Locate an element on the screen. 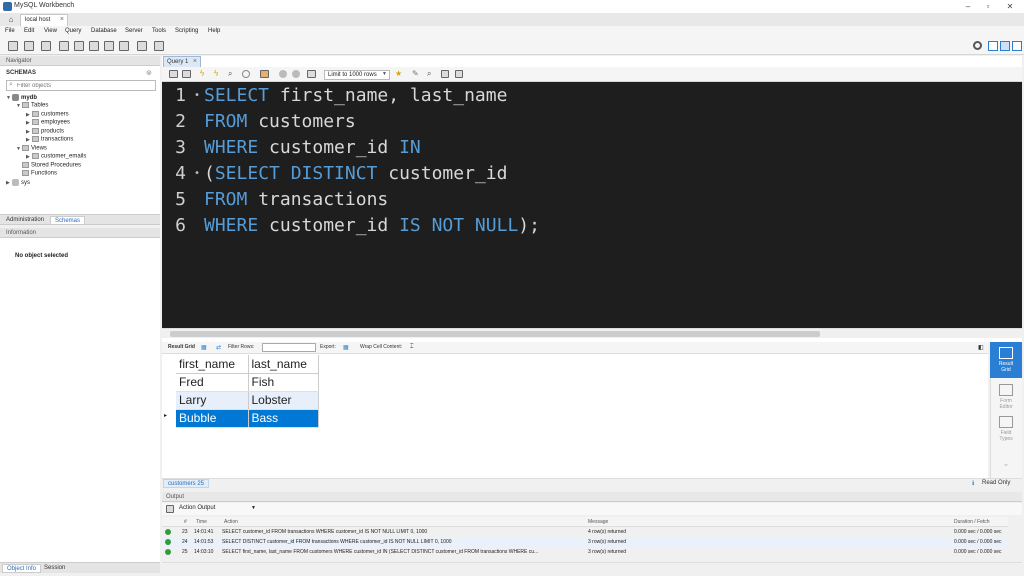  tree-item-table: ▶ transactions is located at coordinates (49, 139).